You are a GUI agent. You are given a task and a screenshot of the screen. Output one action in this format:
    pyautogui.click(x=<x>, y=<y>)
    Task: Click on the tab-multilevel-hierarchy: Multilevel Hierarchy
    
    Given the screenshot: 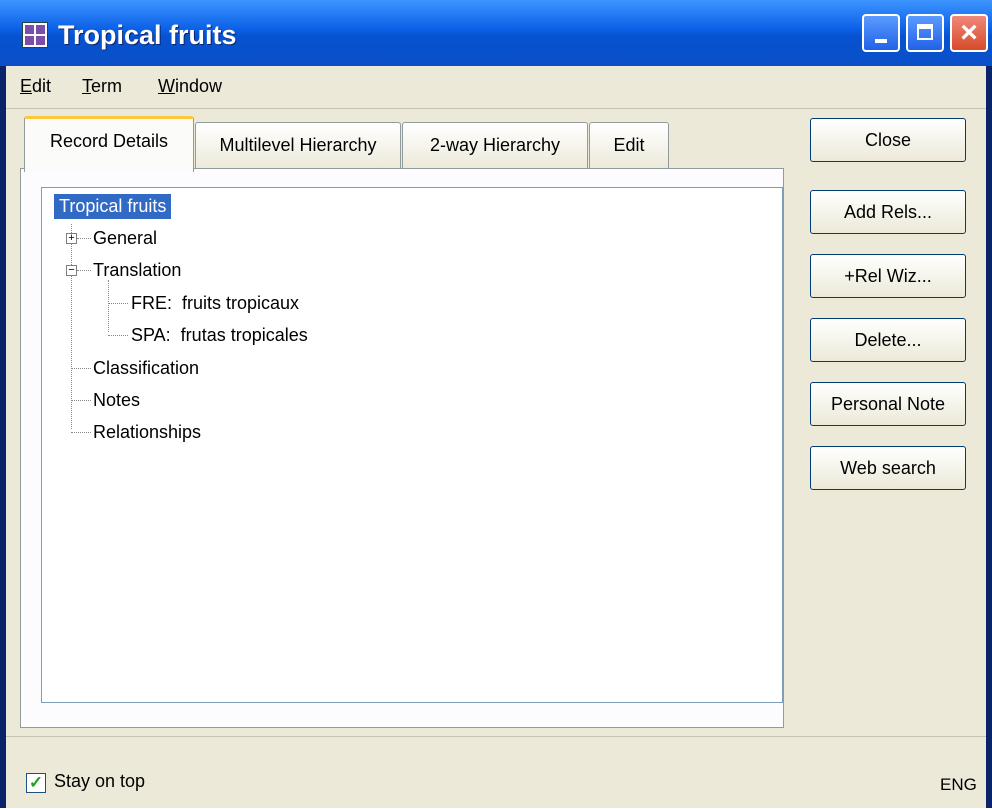 What is the action you would take?
    pyautogui.click(x=298, y=146)
    